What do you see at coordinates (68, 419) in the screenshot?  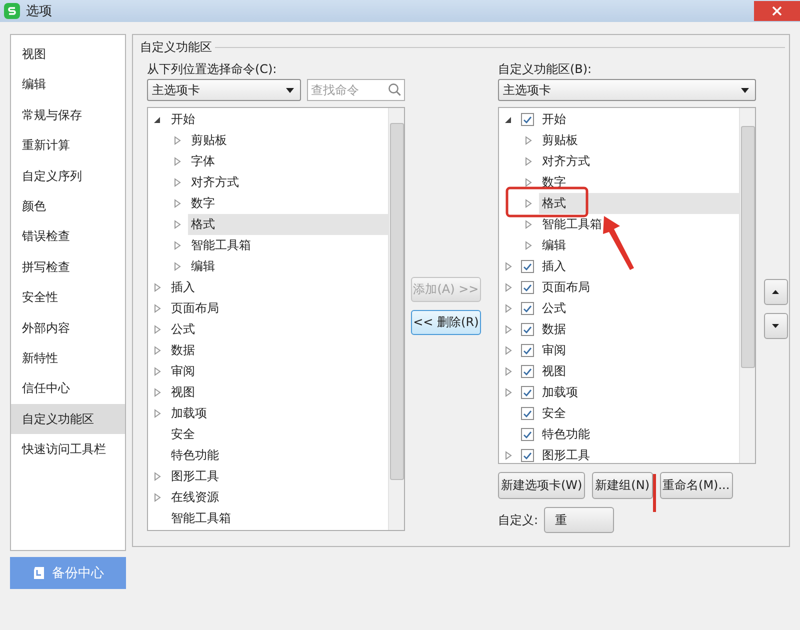 I see `sidebar-item: 自定义功能区` at bounding box center [68, 419].